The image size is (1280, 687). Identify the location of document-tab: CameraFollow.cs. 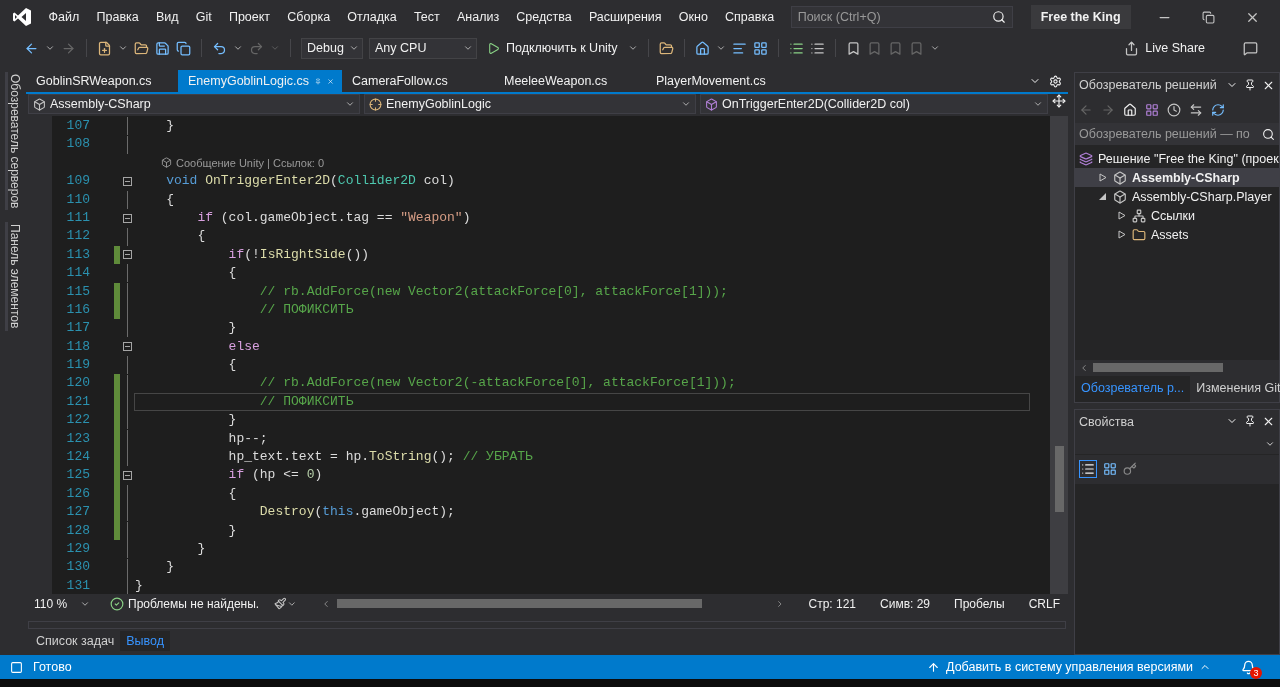
(418, 81).